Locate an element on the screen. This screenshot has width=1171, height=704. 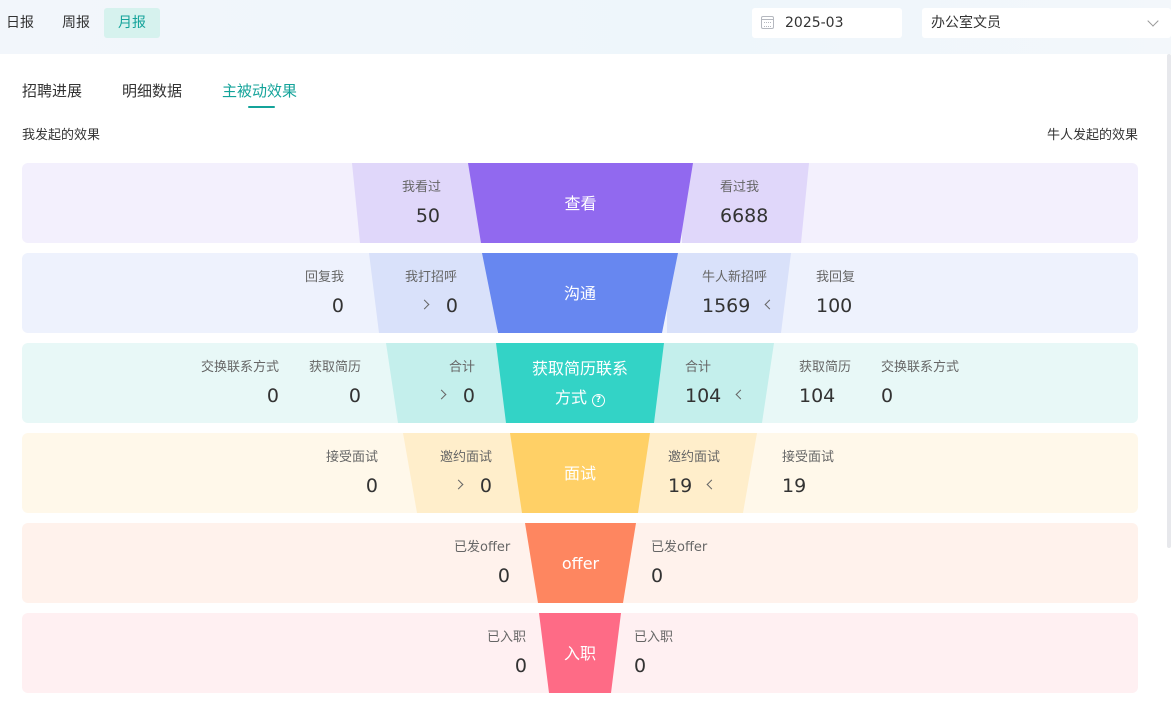
period-weekly-button: 周报 is located at coordinates (76, 23).